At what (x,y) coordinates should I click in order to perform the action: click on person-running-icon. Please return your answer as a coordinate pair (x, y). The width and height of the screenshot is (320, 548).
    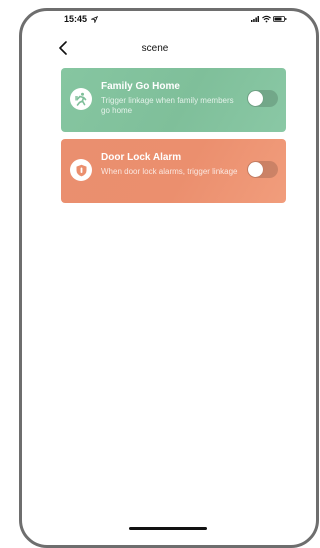
    Looking at the image, I should click on (81, 99).